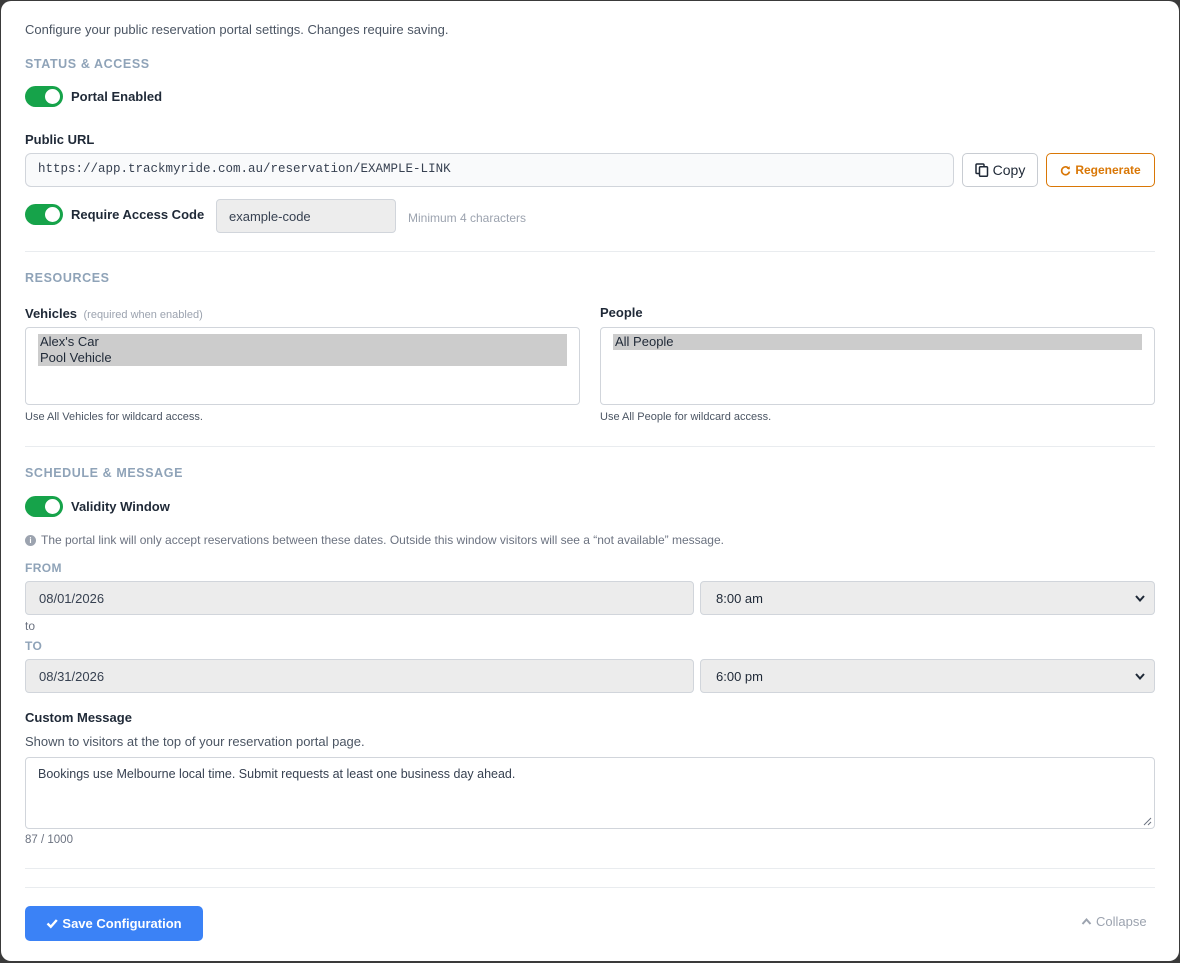 The height and width of the screenshot is (963, 1180). Describe the element at coordinates (49, 840) in the screenshot. I see `char-count: 87 / 1000` at that location.